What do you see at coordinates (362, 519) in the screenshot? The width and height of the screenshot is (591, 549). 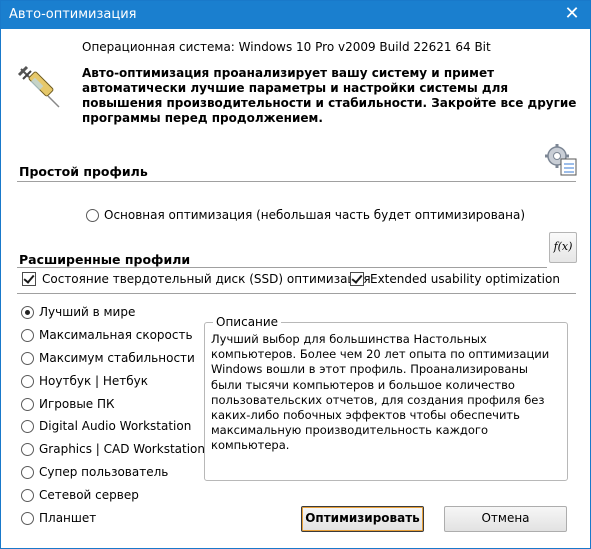 I see `optimize-button: Оптимизировать` at bounding box center [362, 519].